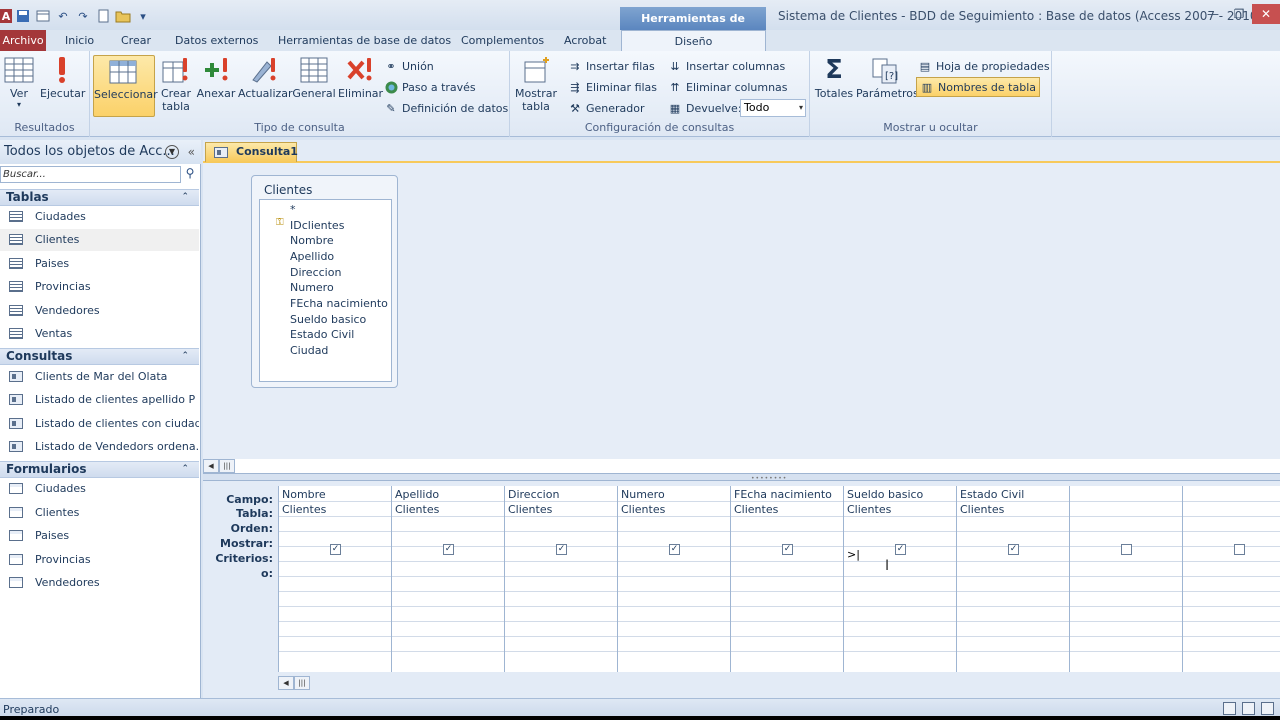 This screenshot has width=1280, height=720. What do you see at coordinates (315, 272) in the screenshot?
I see `field-item: Direccion` at bounding box center [315, 272].